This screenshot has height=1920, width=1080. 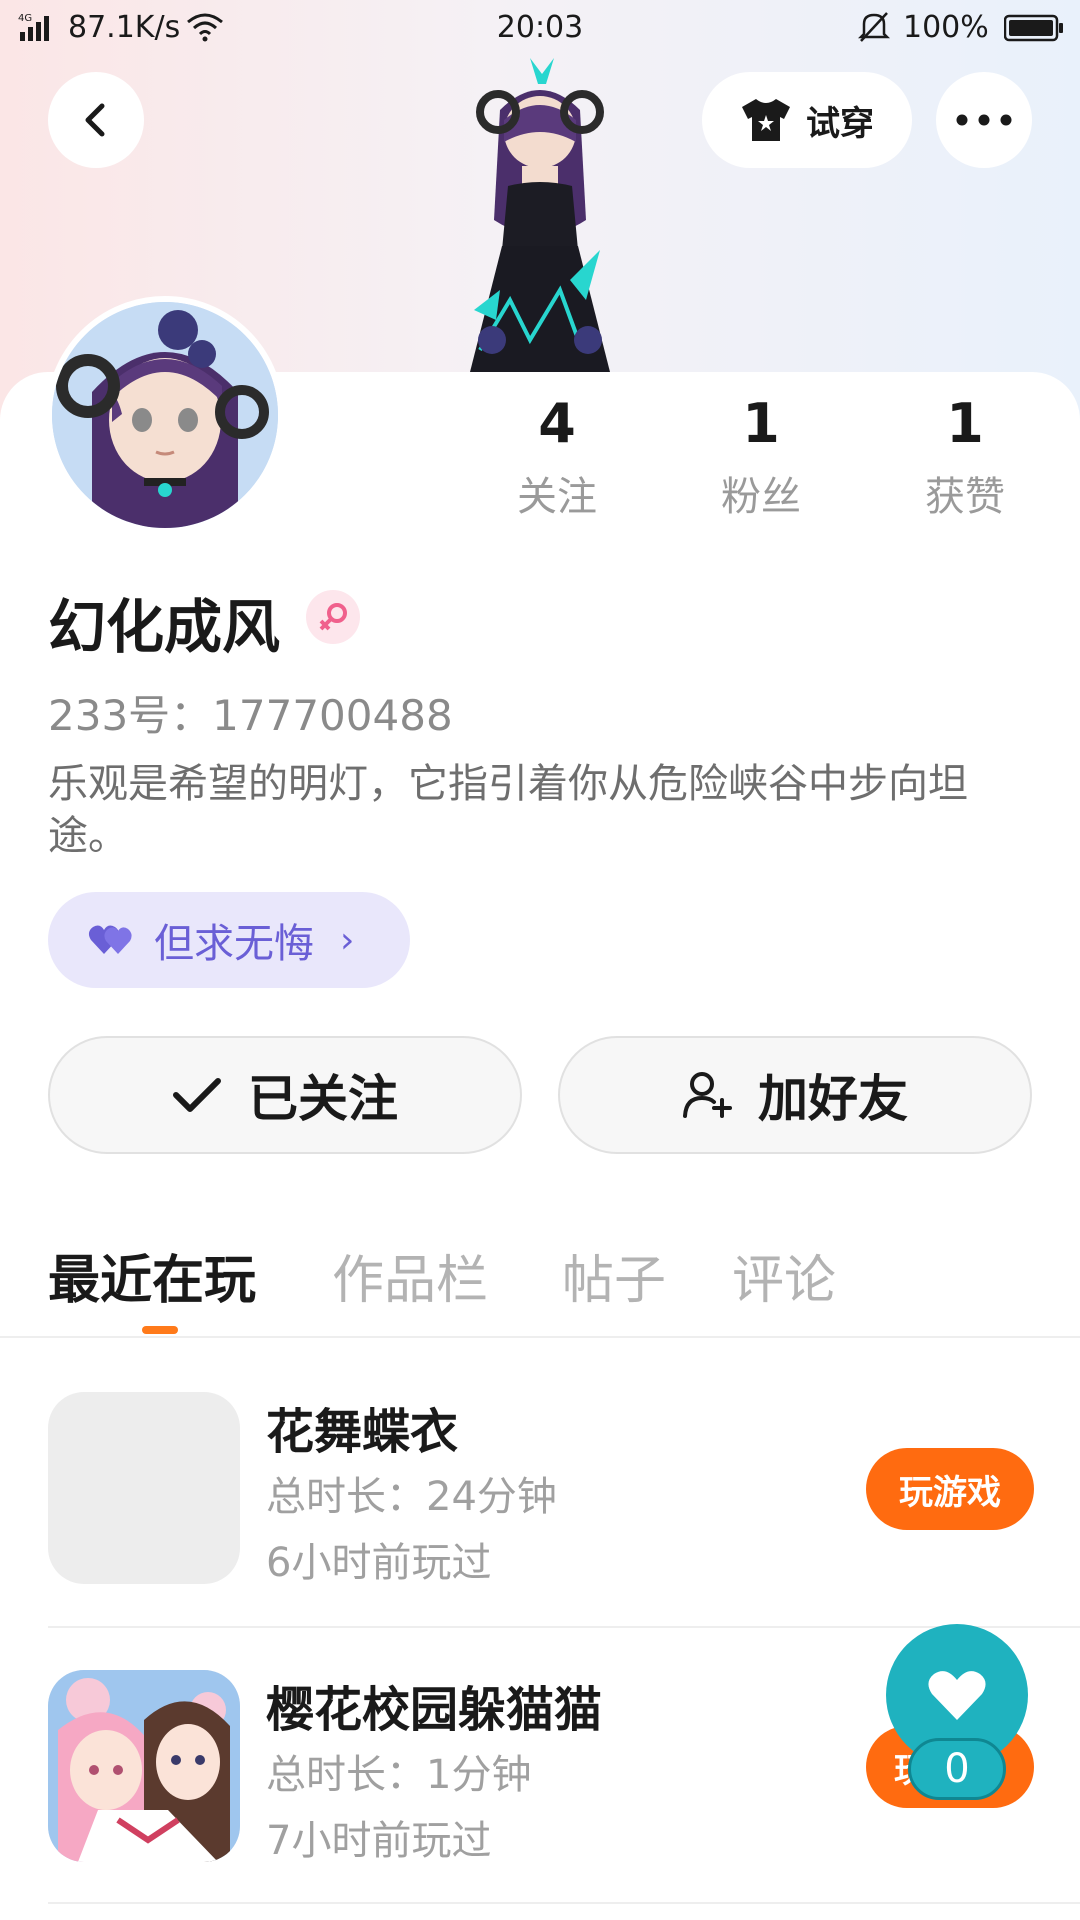 What do you see at coordinates (347, 940) in the screenshot?
I see `chevron-right-icon: ›` at bounding box center [347, 940].